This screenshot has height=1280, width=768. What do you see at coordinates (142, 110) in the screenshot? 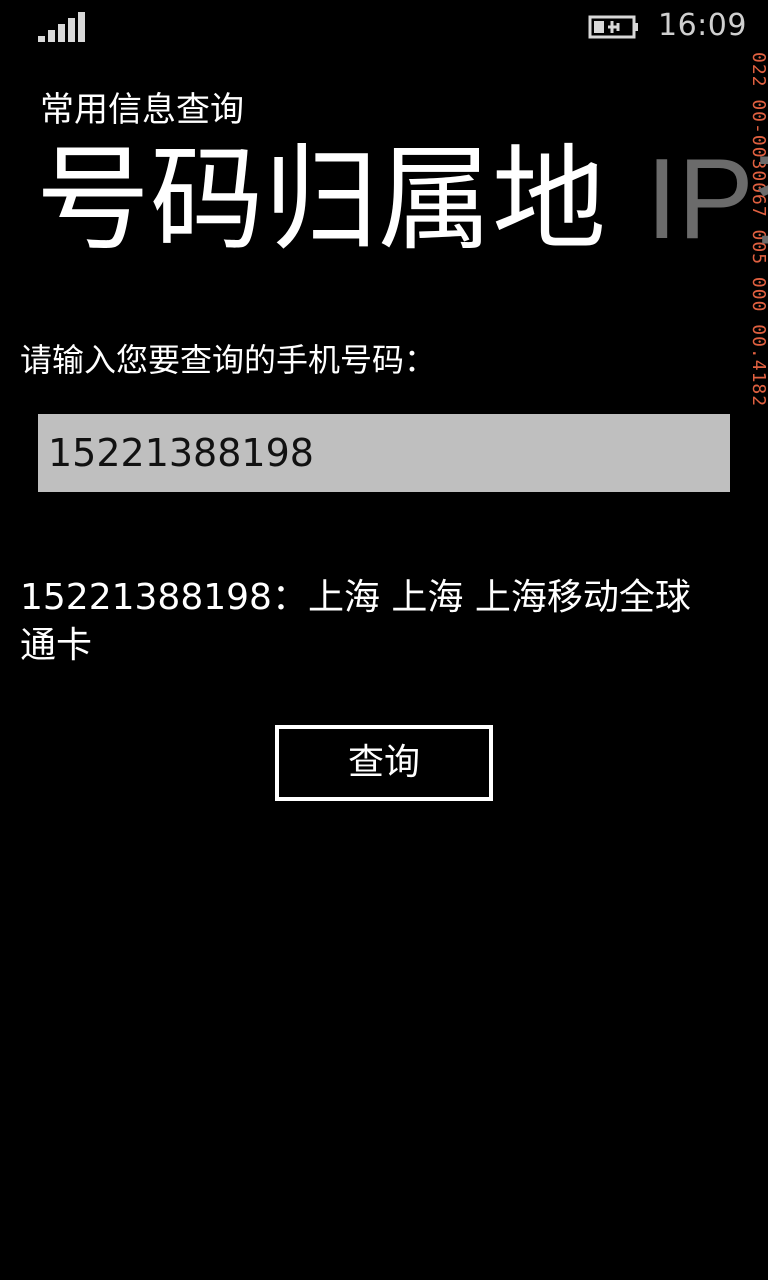
I see `app-title: 常用信息查询` at bounding box center [142, 110].